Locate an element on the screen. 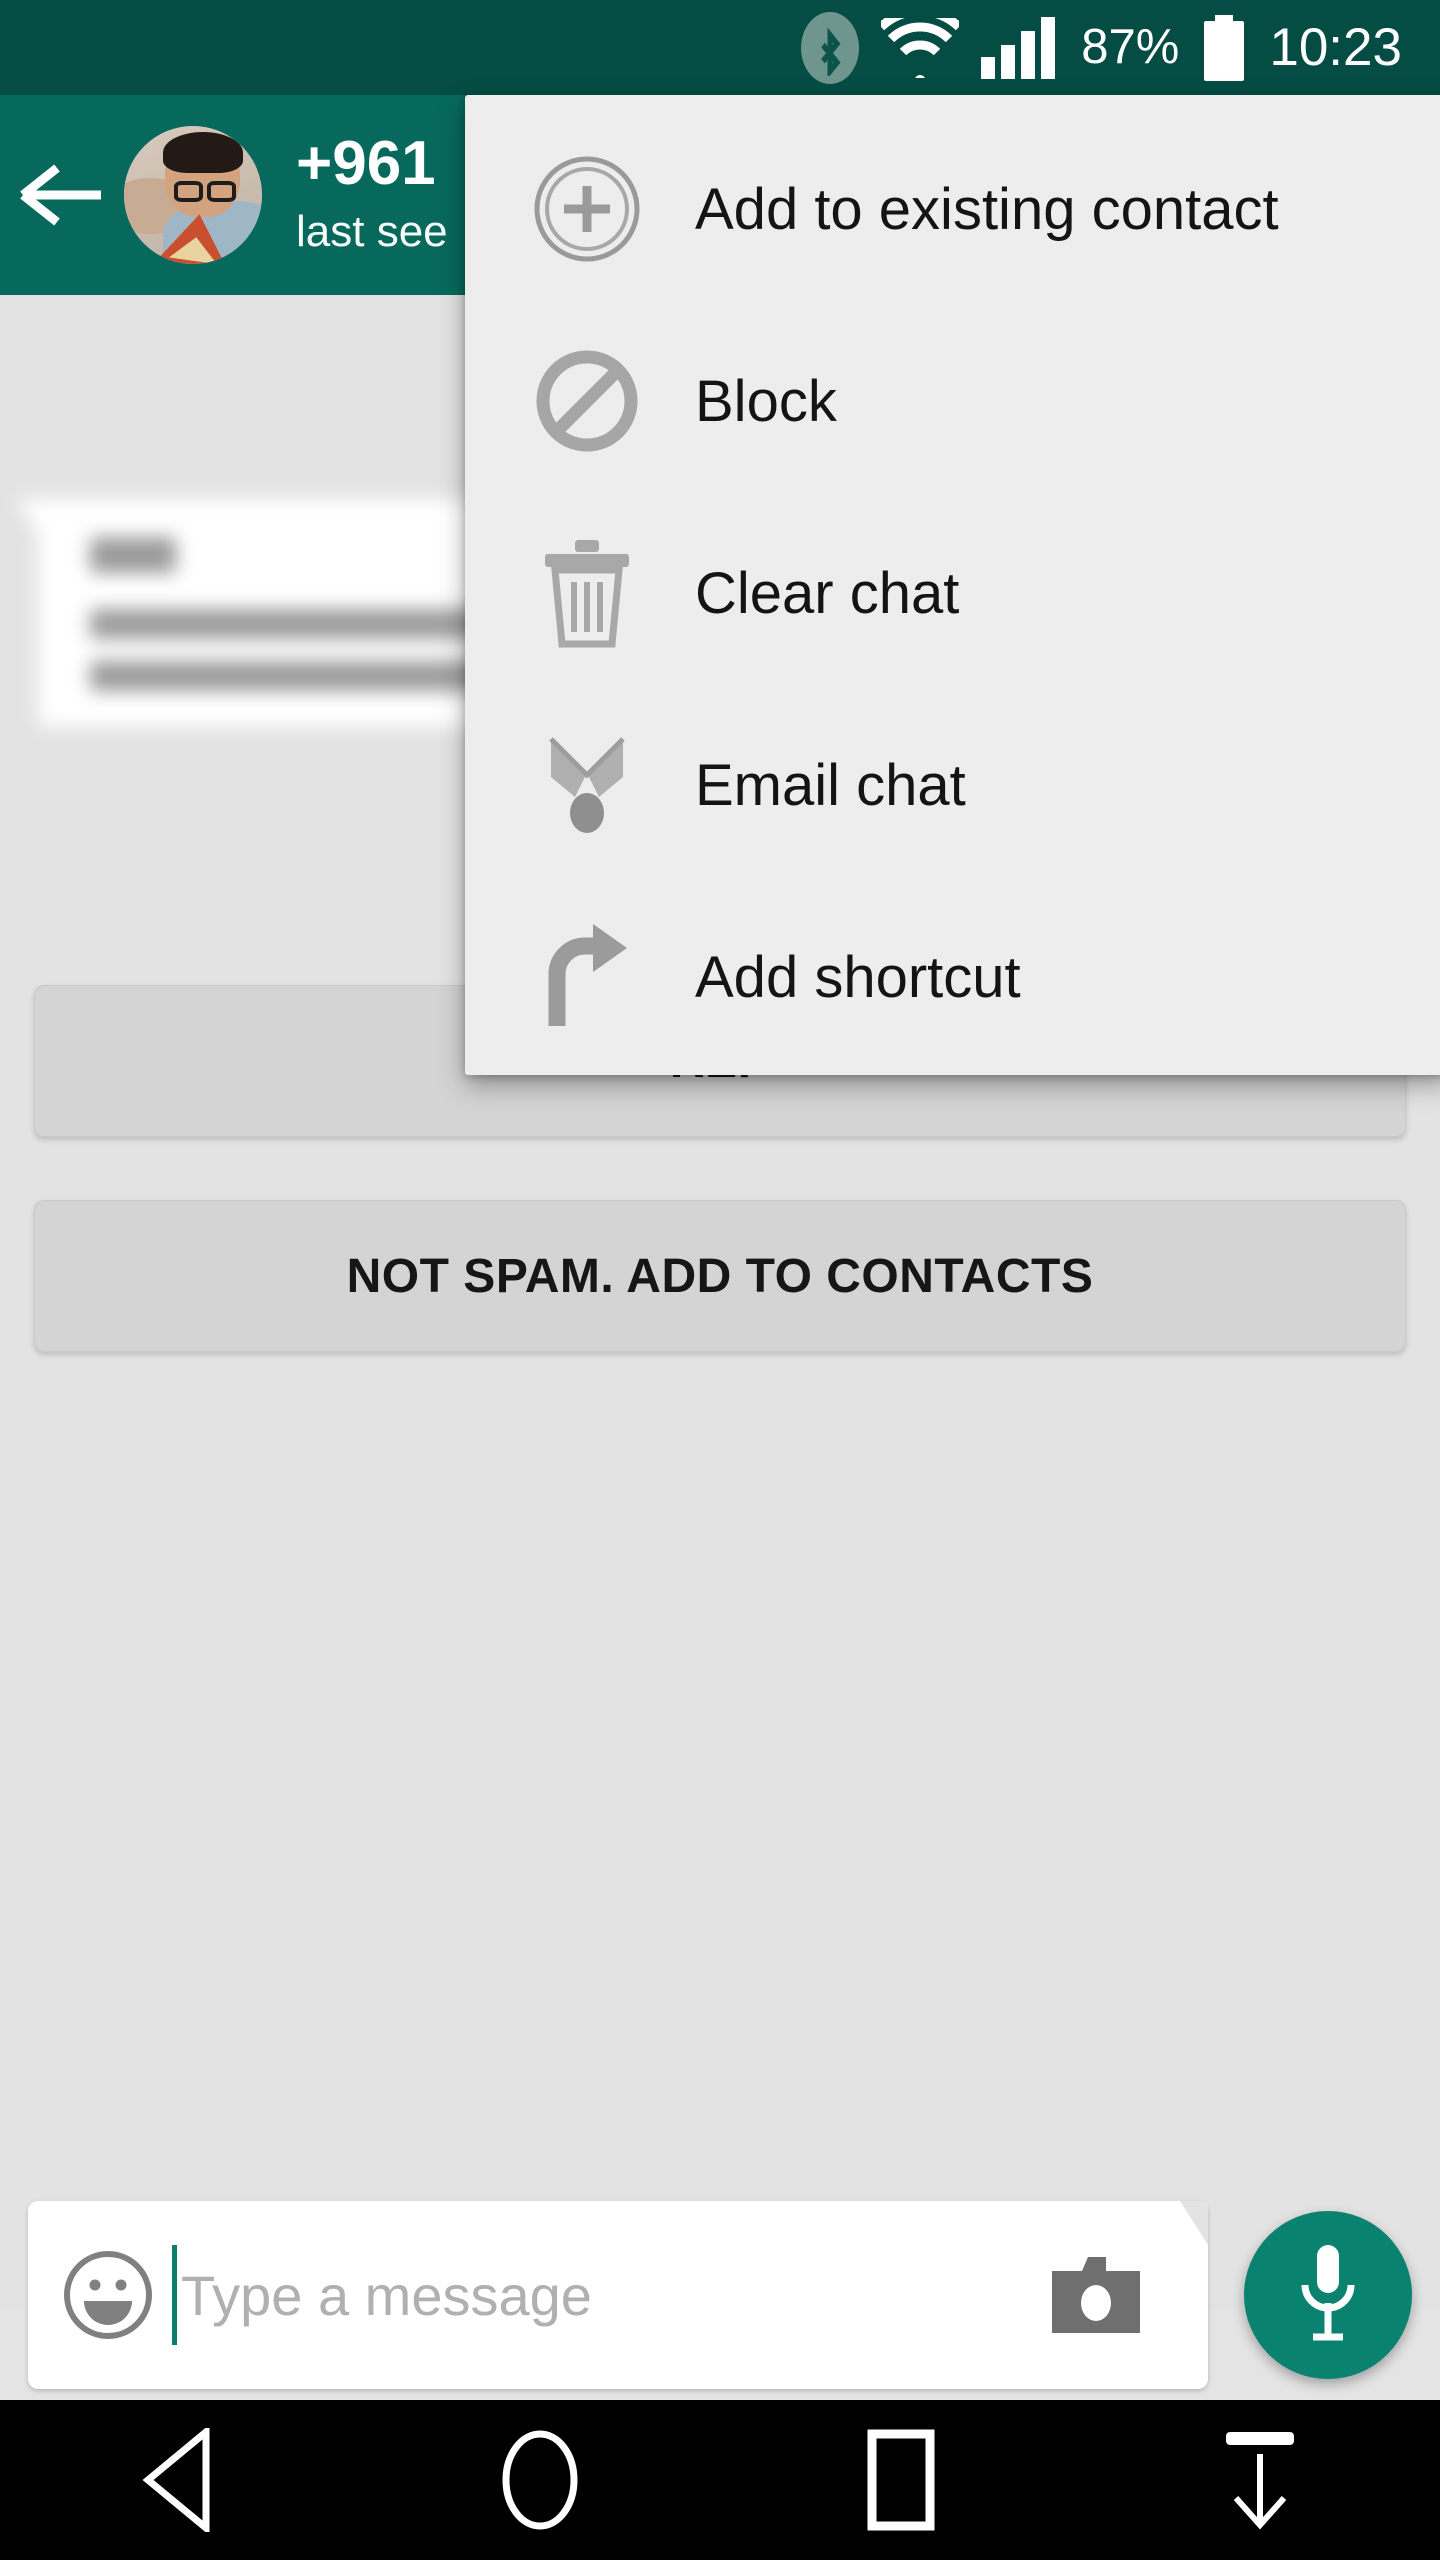  not-spam-add-contacts-button: NOT SPAM. ADD TO CONTACTS is located at coordinates (720, 1276).